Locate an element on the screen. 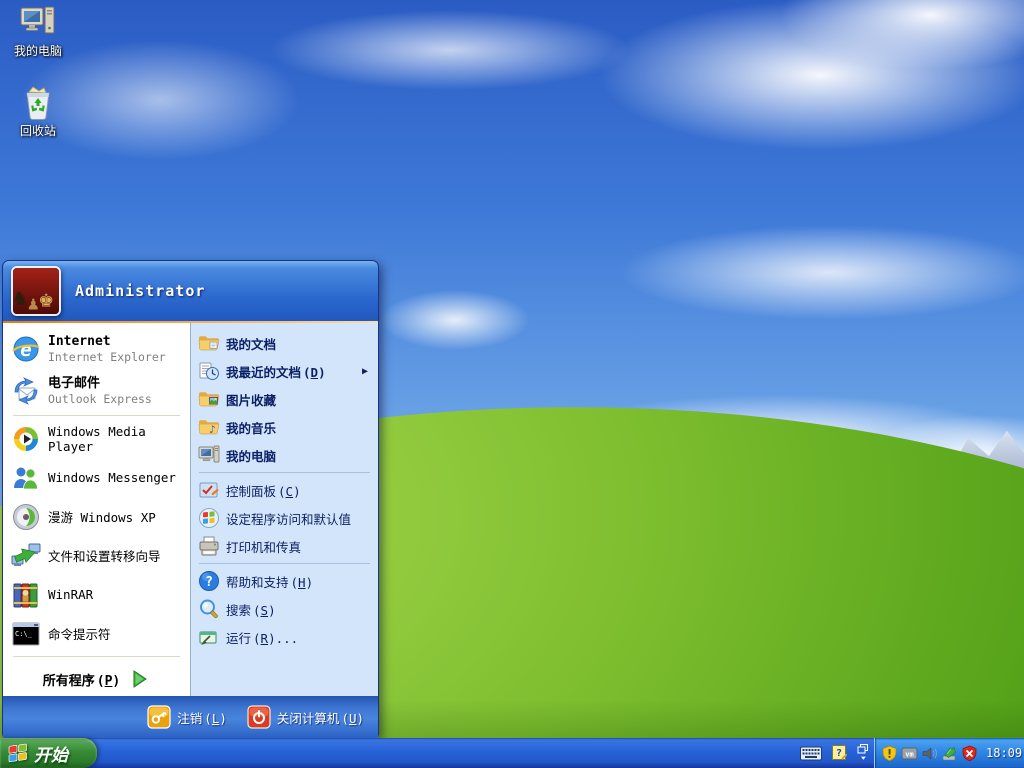  start-item-tour-xp: 漫游 Windows XP is located at coordinates (96, 516).